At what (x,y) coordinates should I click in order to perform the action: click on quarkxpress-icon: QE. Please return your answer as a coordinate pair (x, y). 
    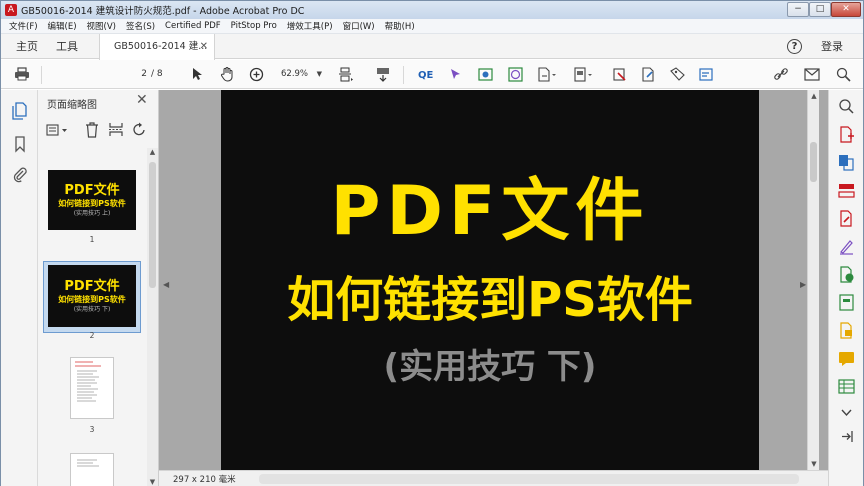
    Looking at the image, I should click on (426, 74).